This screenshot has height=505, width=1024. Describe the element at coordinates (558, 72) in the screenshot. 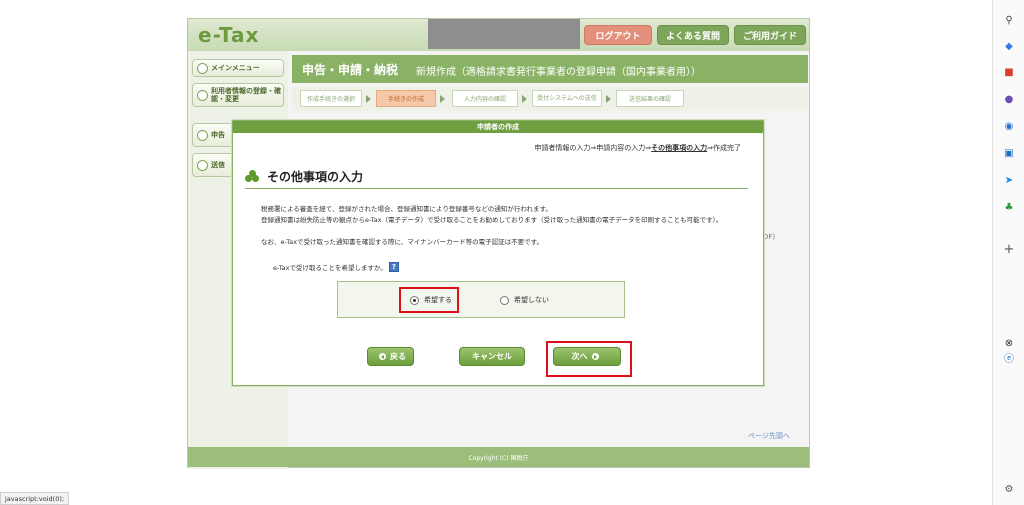

I see `page-subtitle: 新規作成（適格請求書発行事業者の登録申請（国内事業者用））` at that location.